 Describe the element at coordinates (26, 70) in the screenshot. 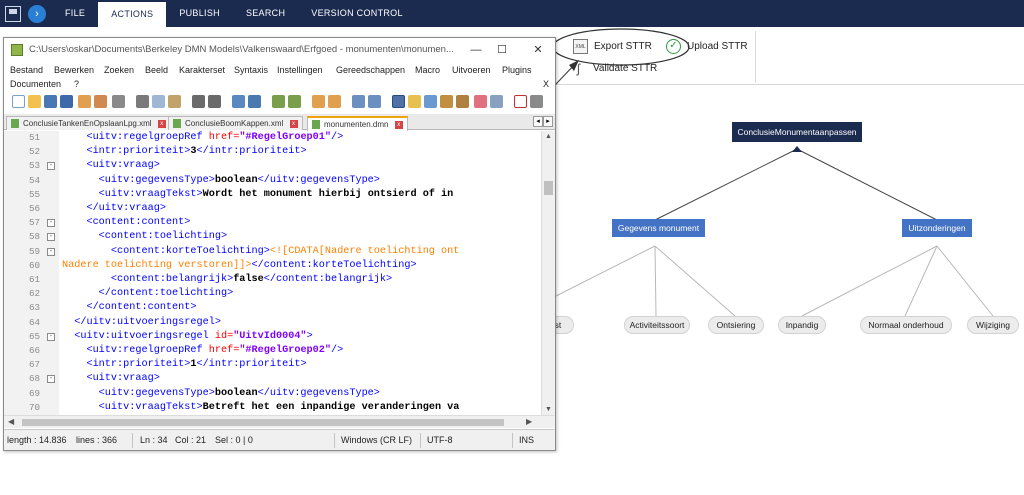

I see `menu-bestand: Bestand` at that location.